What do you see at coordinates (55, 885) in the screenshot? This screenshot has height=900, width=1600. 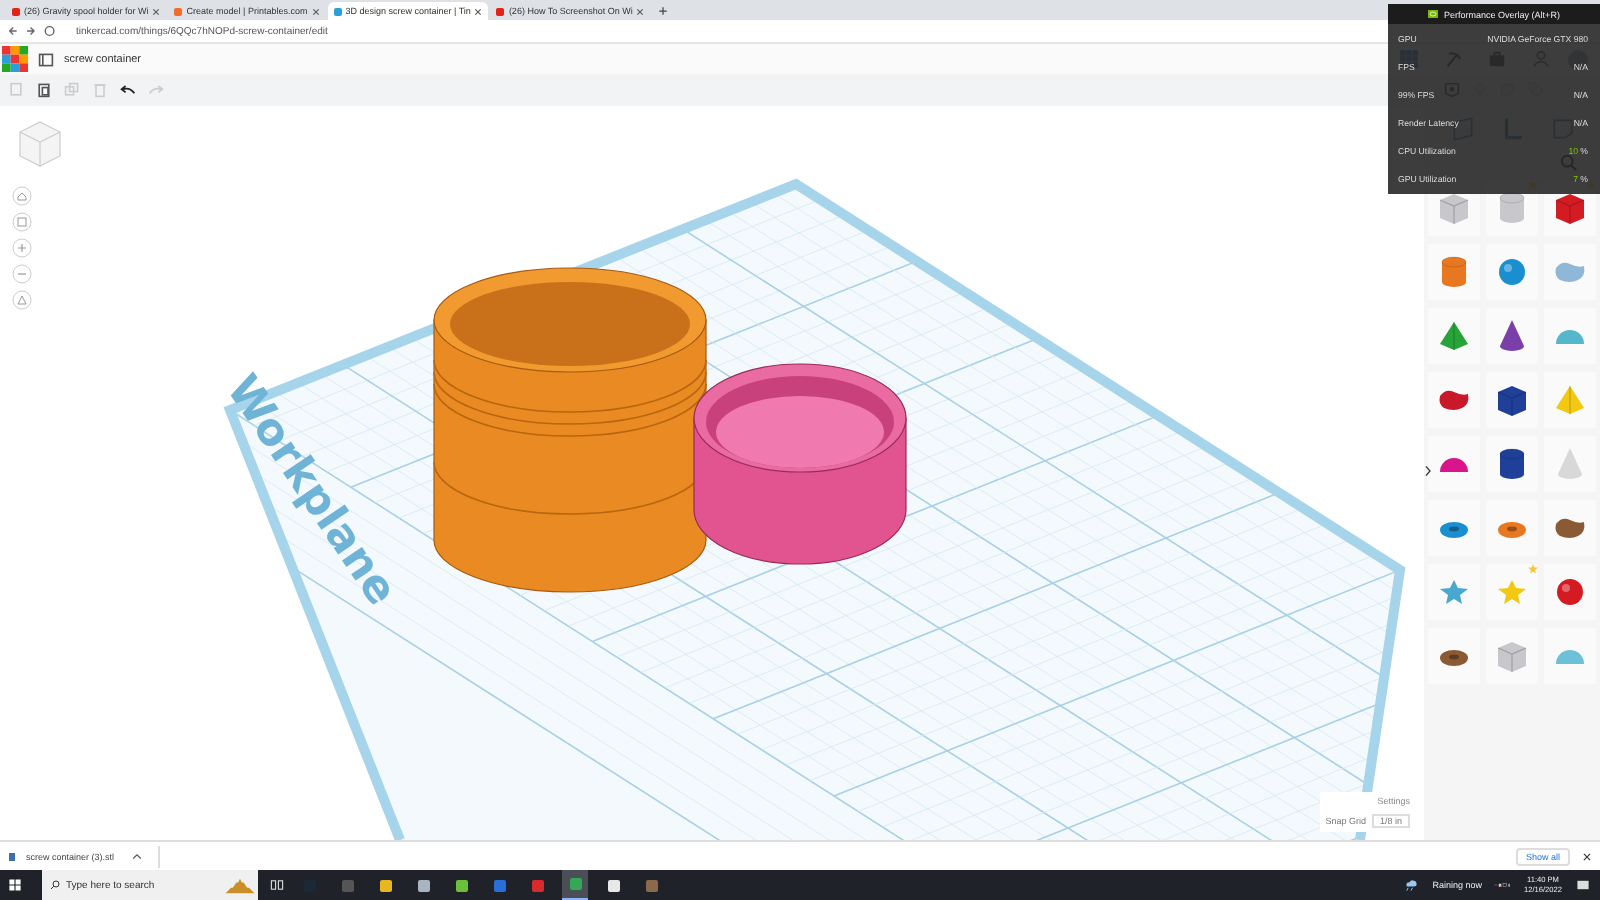 I see `search-icon` at bounding box center [55, 885].